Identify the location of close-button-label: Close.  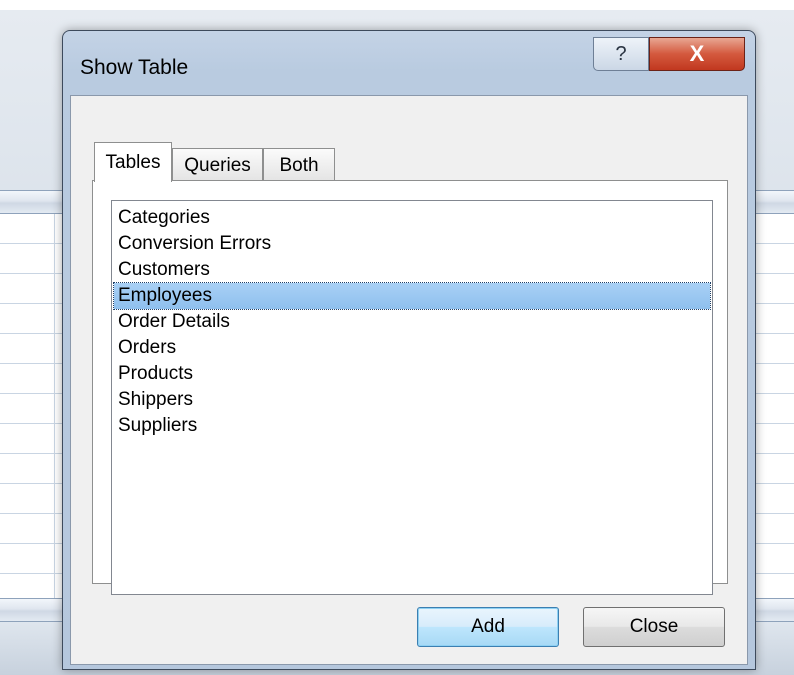
(654, 626).